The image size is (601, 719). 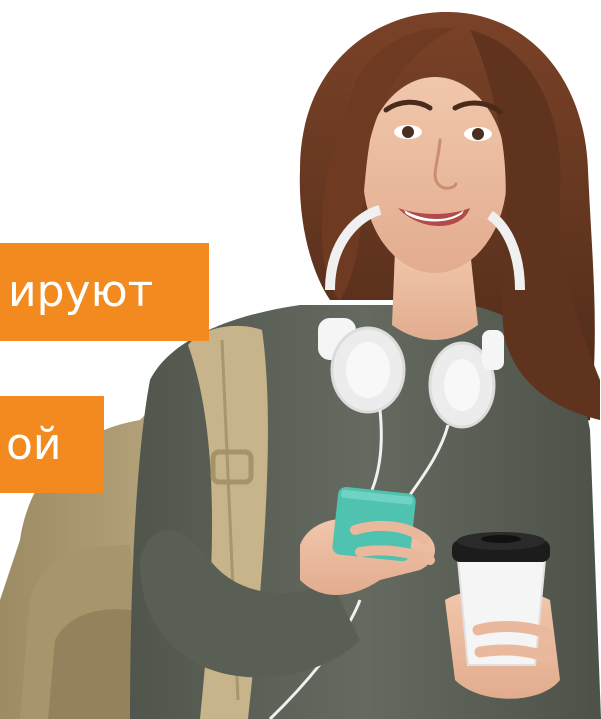 I want to click on promo-banner-line-2: ой, so click(x=52, y=444).